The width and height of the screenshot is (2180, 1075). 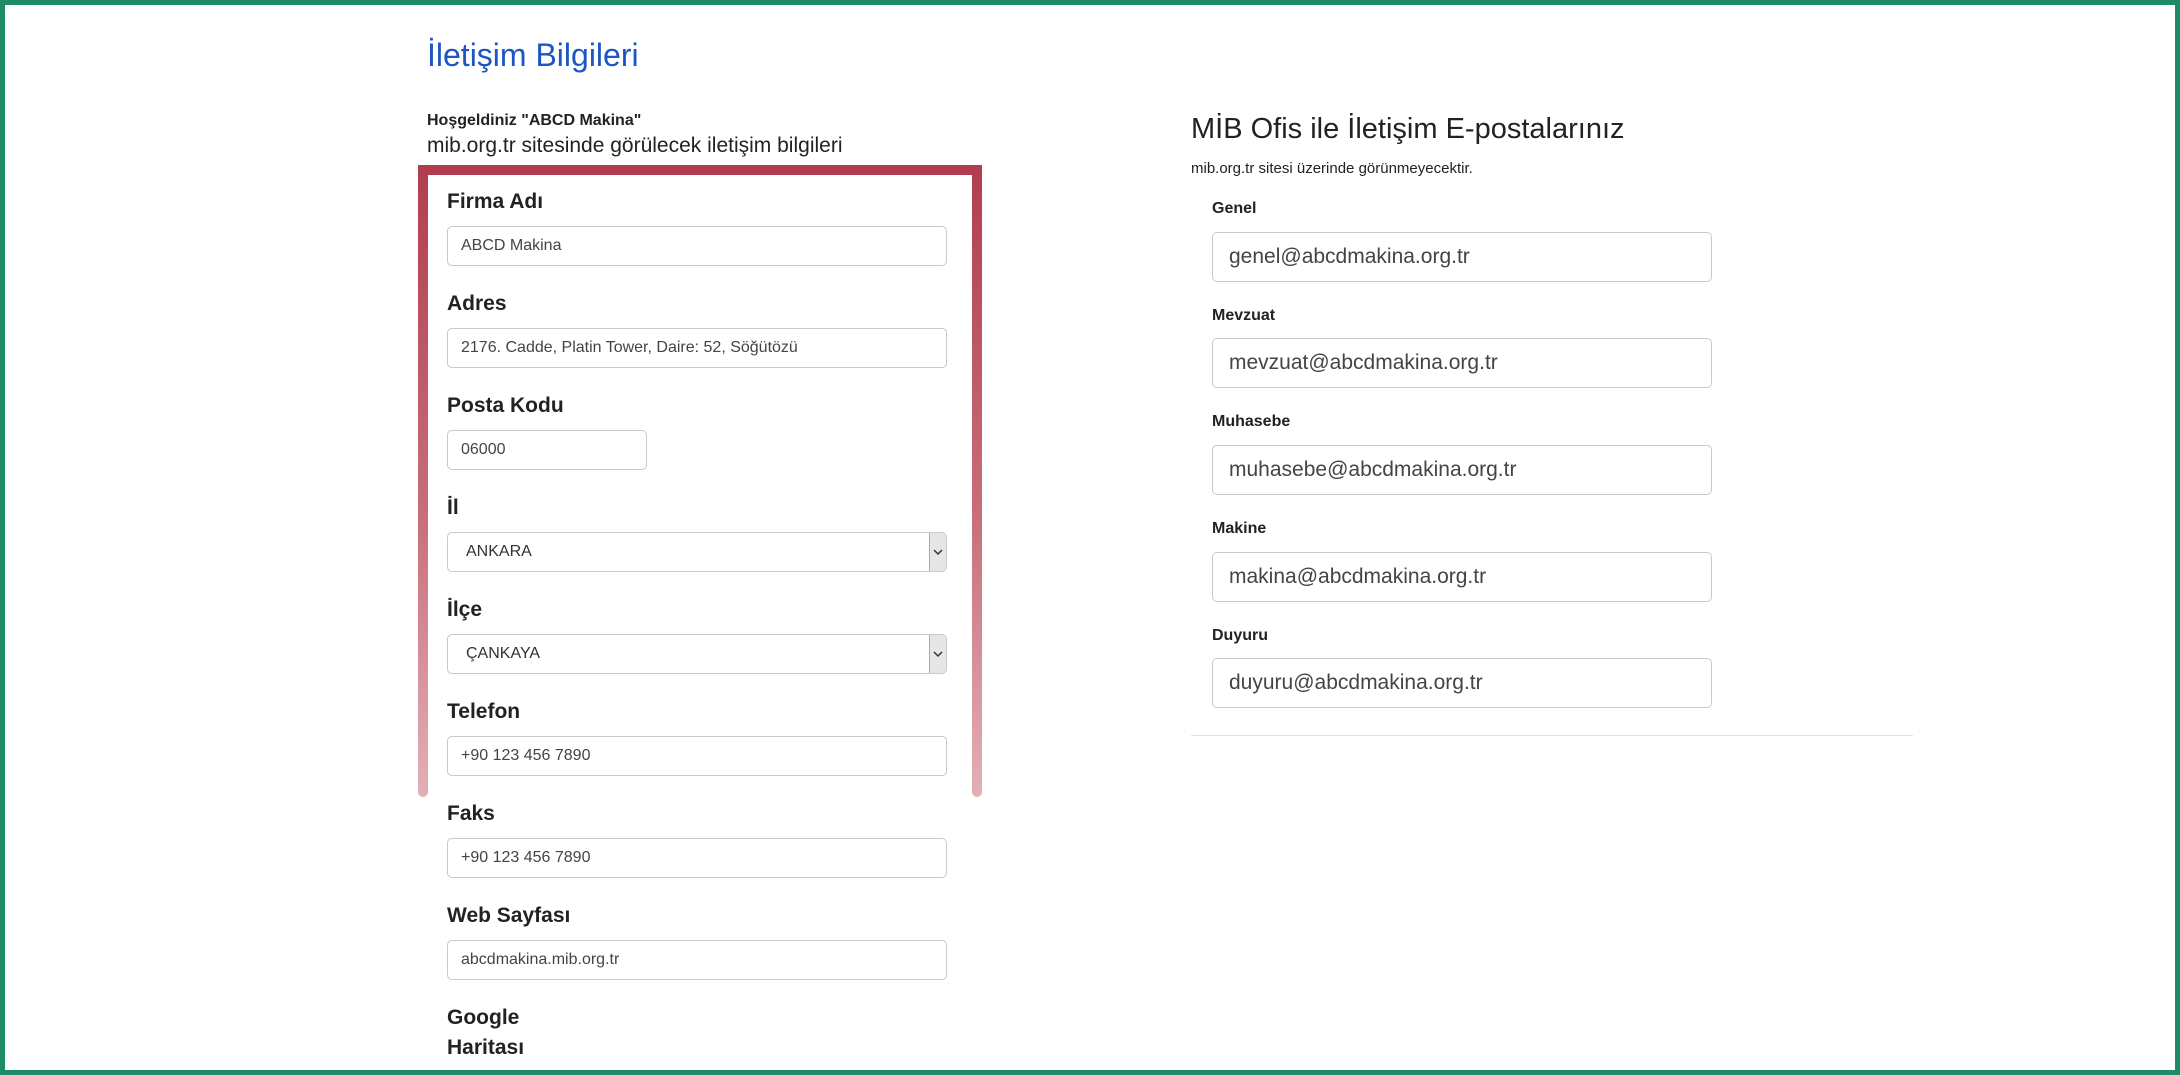 I want to click on district-select-value: ÇANKAYA, so click(x=503, y=653).